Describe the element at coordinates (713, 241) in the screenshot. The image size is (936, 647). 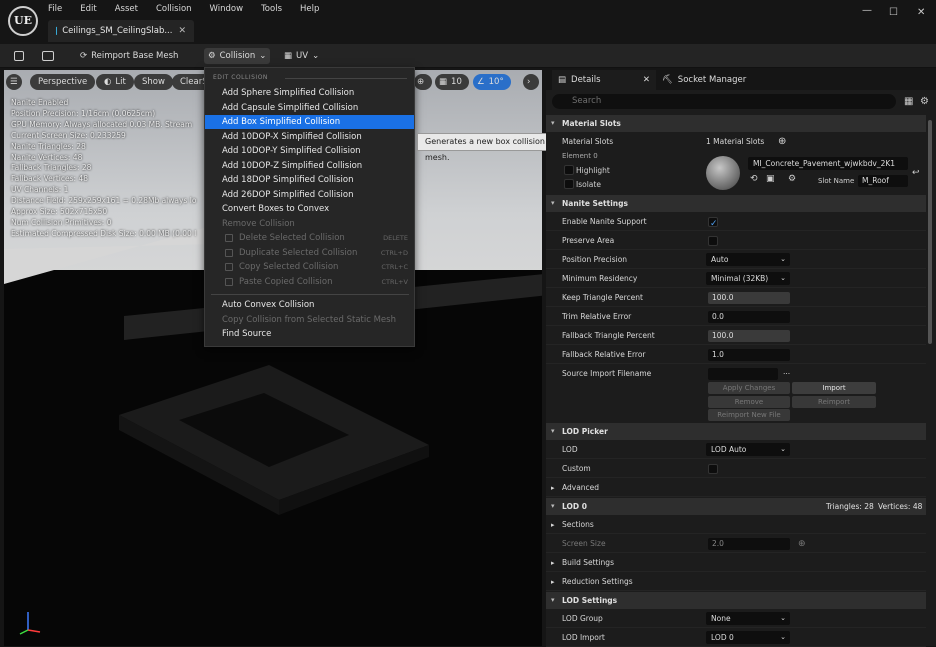
I see `preserve-area-checkbox` at that location.